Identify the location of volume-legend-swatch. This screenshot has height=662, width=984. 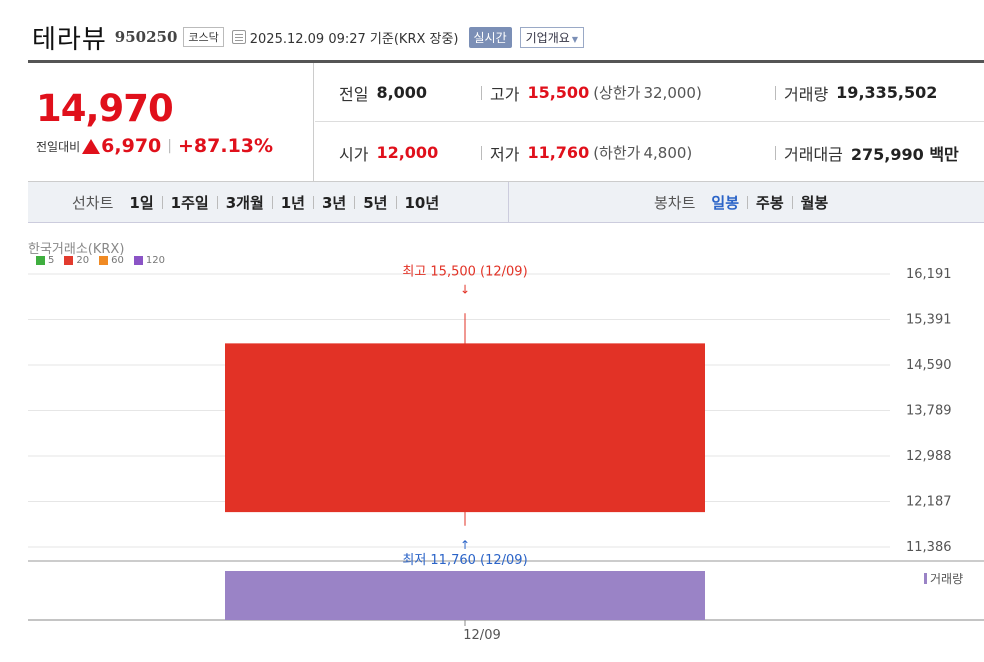
(925, 578).